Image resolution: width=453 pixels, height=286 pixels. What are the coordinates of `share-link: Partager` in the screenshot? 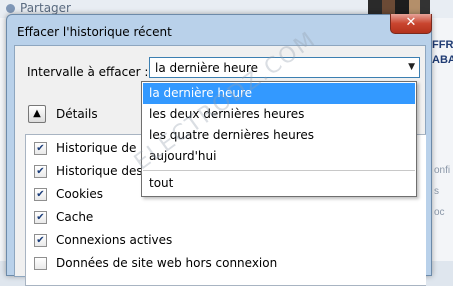 It's located at (45, 8).